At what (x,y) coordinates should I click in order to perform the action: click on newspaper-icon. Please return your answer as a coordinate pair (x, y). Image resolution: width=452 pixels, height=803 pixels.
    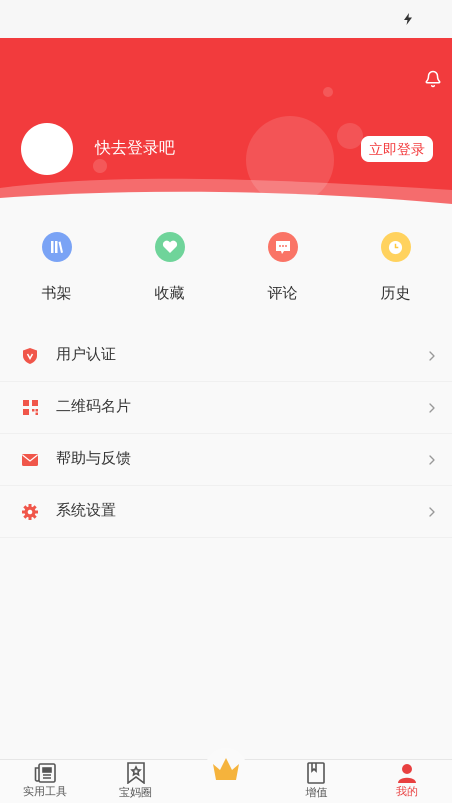
    Looking at the image, I should click on (45, 772).